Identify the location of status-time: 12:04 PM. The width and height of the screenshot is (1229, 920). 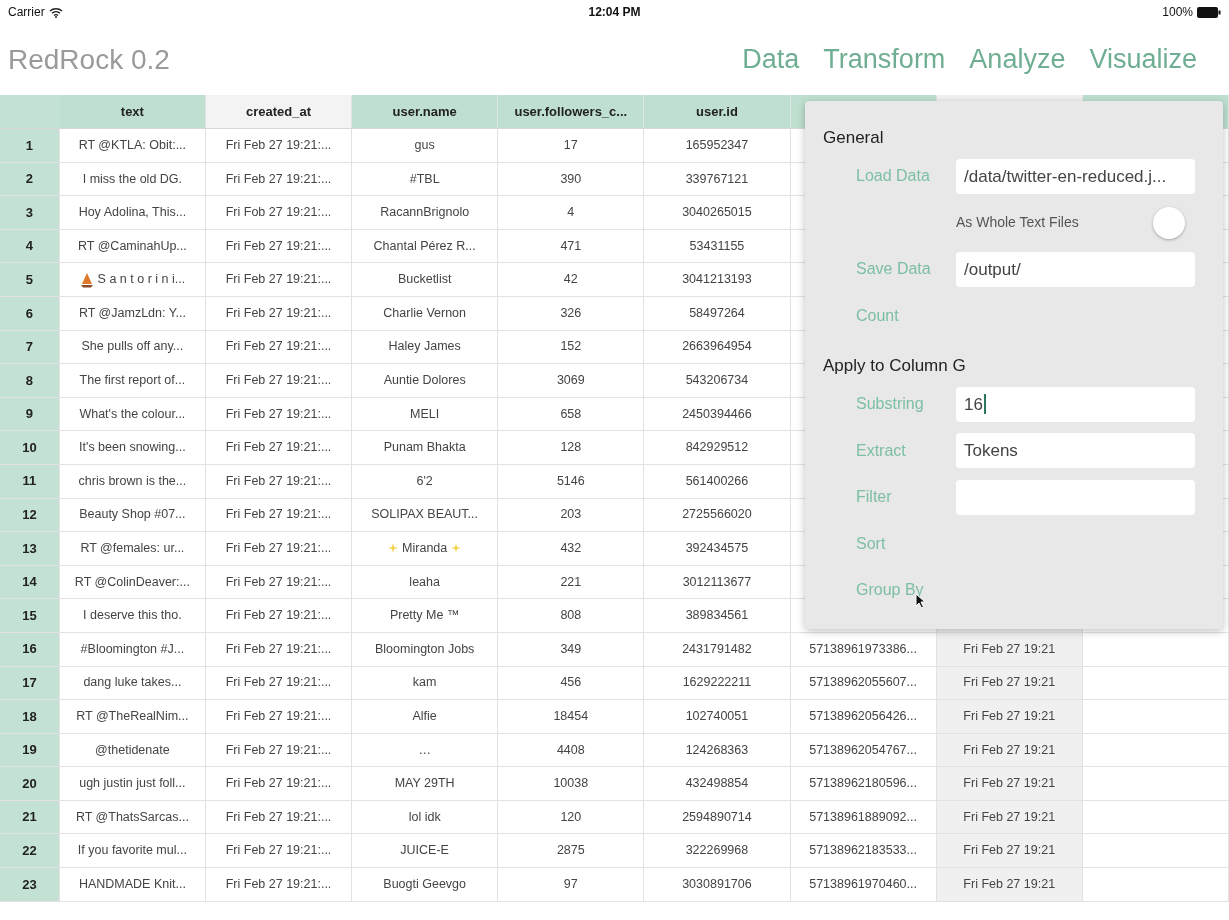
(614, 12).